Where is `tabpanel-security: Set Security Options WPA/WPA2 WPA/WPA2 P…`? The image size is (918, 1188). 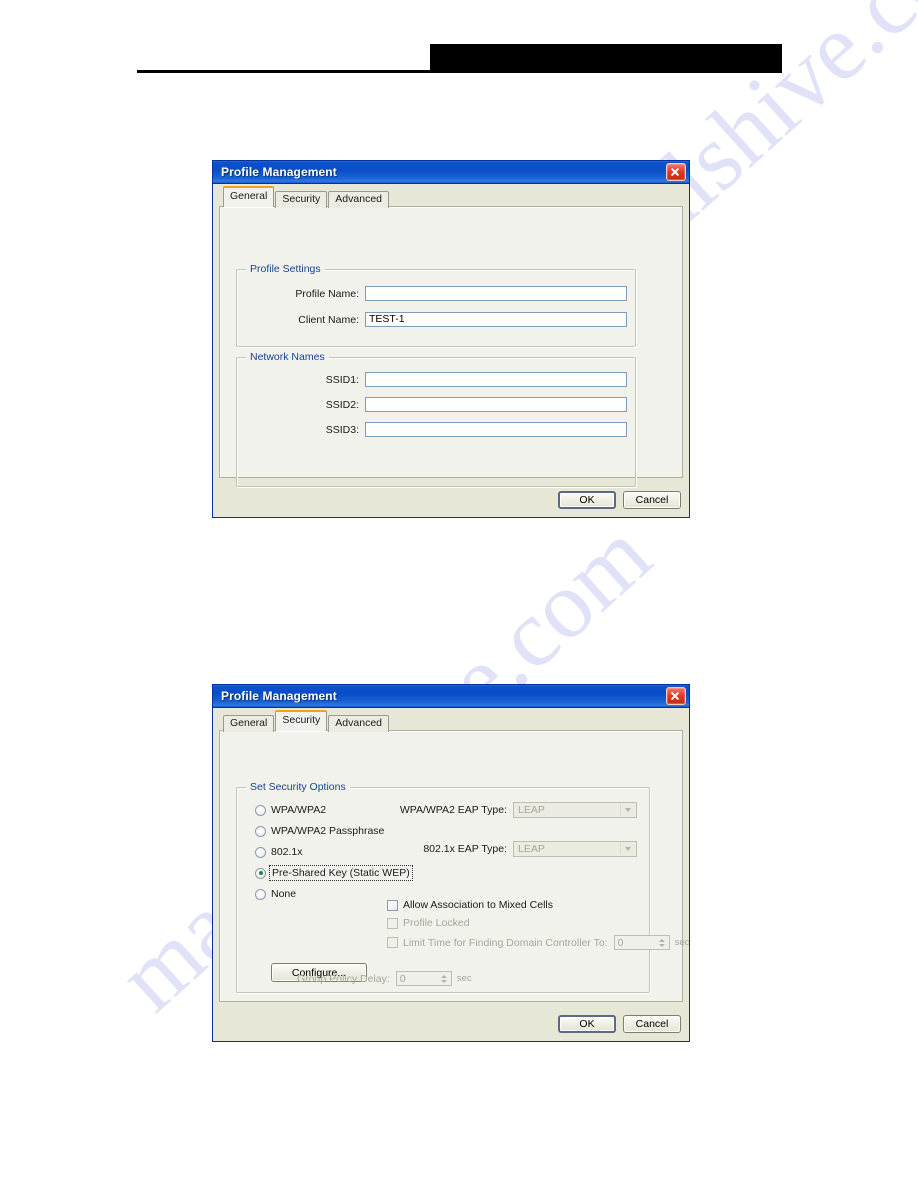
tabpanel-security: Set Security Options WPA/WPA2 WPA/WPA2 P… is located at coordinates (454, 866).